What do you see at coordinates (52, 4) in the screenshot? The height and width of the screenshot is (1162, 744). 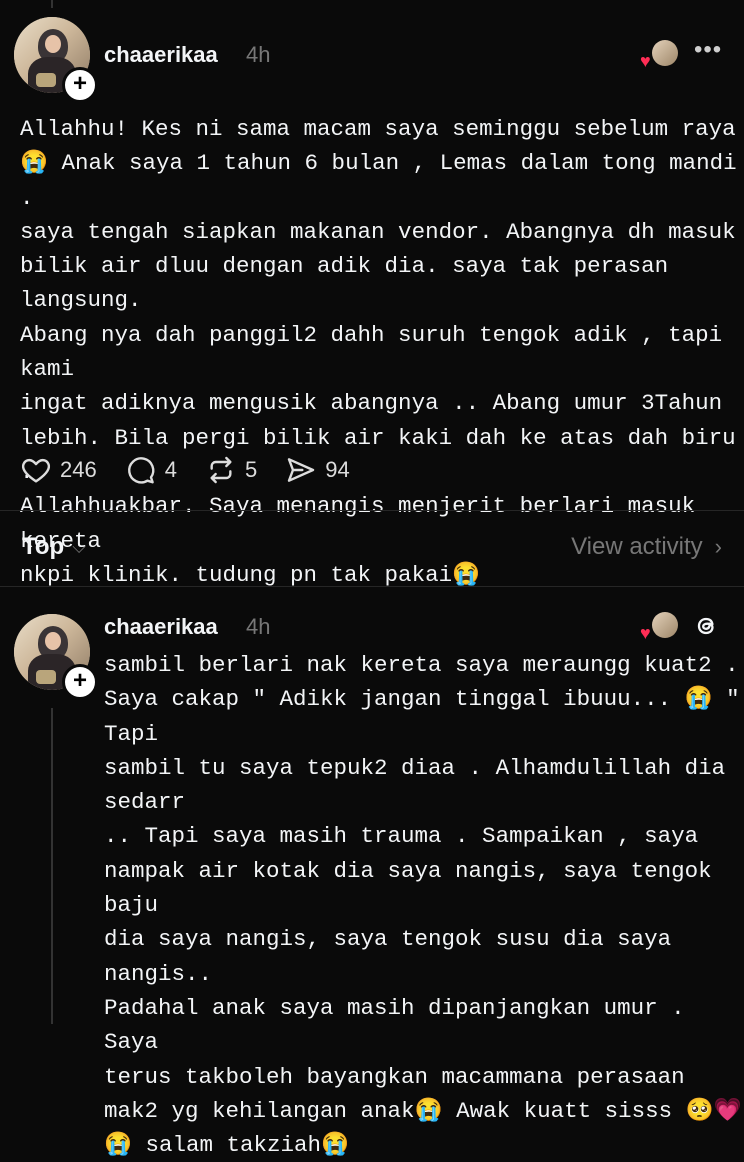 I see `thread-line-top` at bounding box center [52, 4].